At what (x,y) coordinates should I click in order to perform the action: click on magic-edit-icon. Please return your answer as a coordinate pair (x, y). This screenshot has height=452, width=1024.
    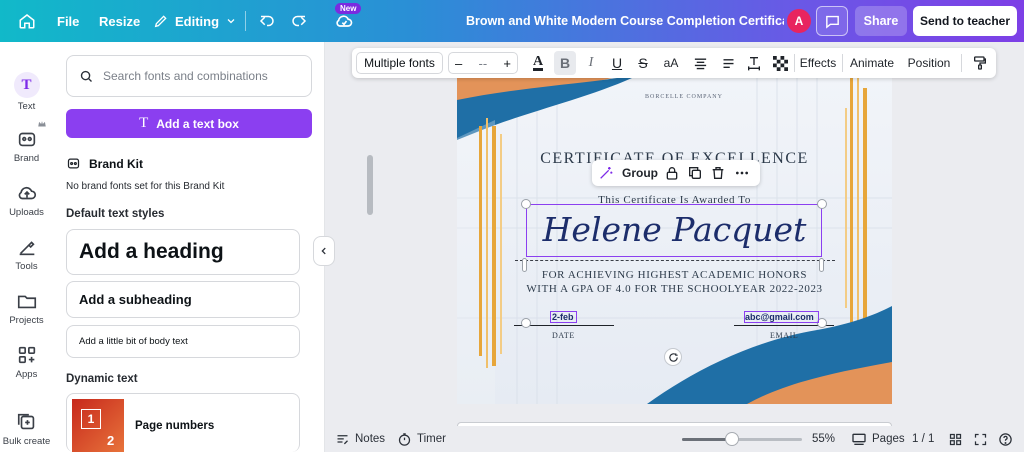
    Looking at the image, I should click on (606, 173).